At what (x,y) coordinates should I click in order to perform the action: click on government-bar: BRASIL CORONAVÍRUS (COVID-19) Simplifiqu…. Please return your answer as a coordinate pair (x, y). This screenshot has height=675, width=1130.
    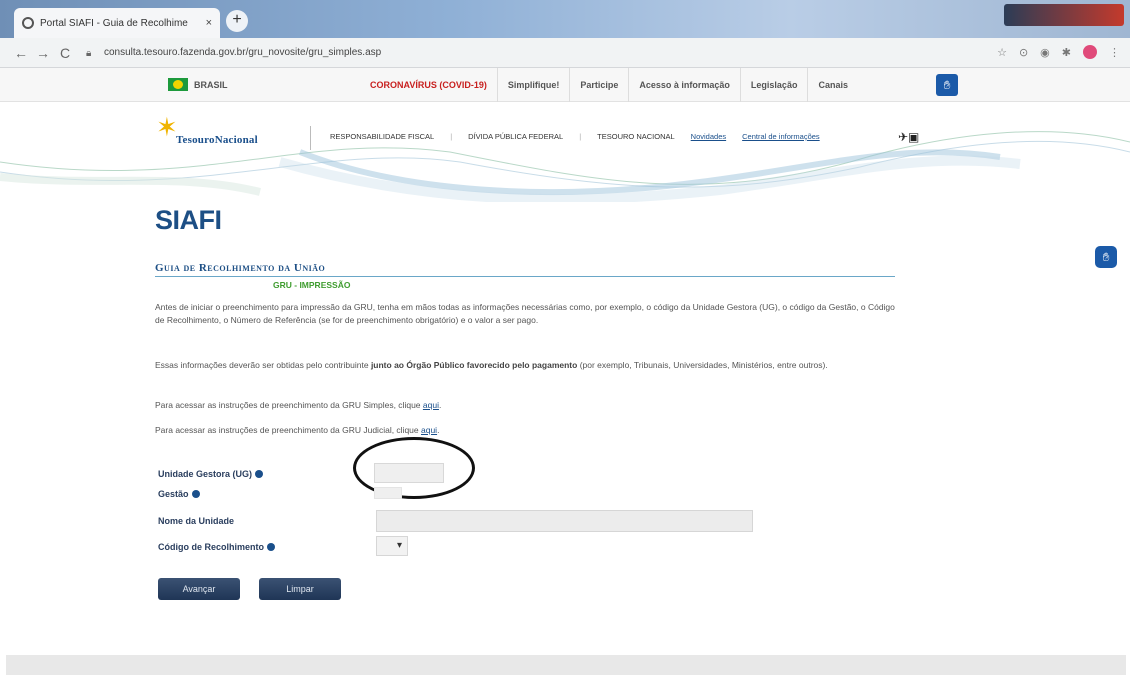
    Looking at the image, I should click on (565, 85).